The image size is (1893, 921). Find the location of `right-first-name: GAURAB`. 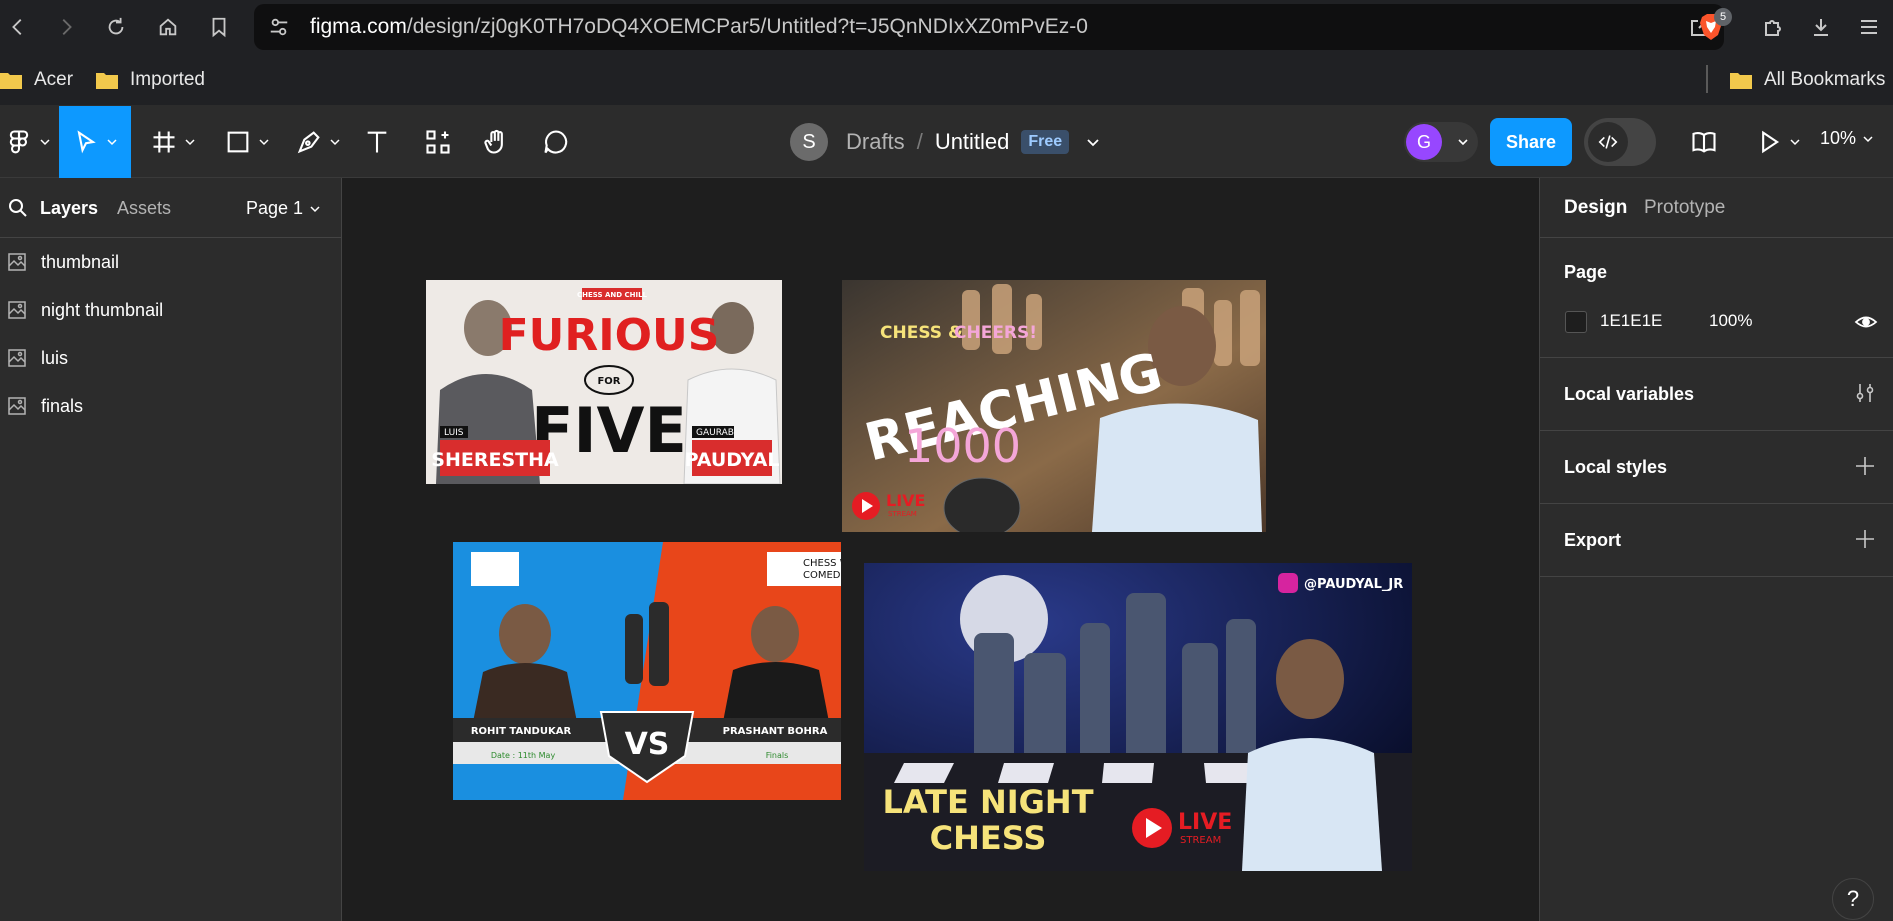

right-first-name: GAURAB is located at coordinates (715, 433).